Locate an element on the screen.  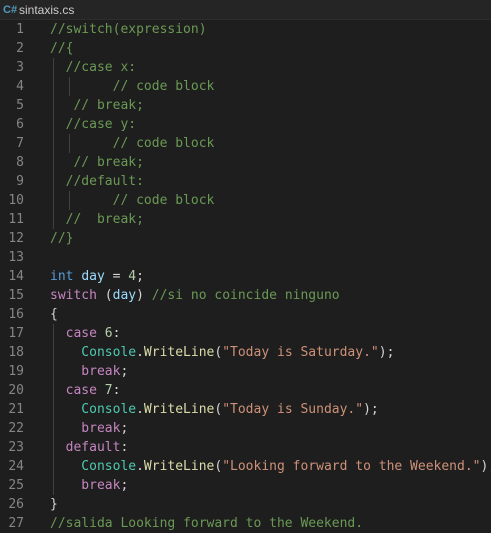
code-line: 9 //default: is located at coordinates (245, 181).